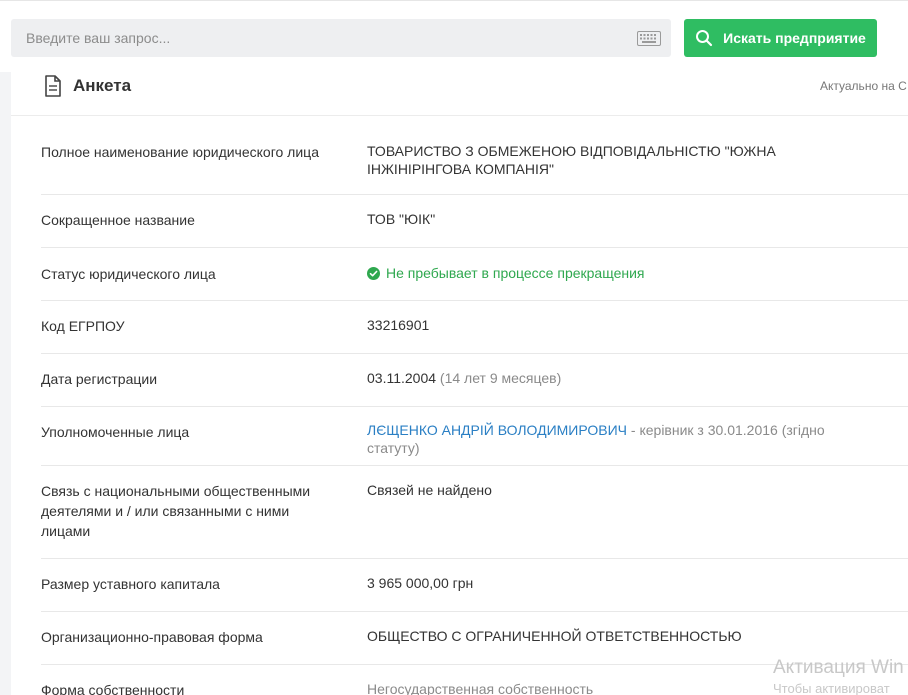 The width and height of the screenshot is (908, 695). I want to click on search-box, so click(341, 38).